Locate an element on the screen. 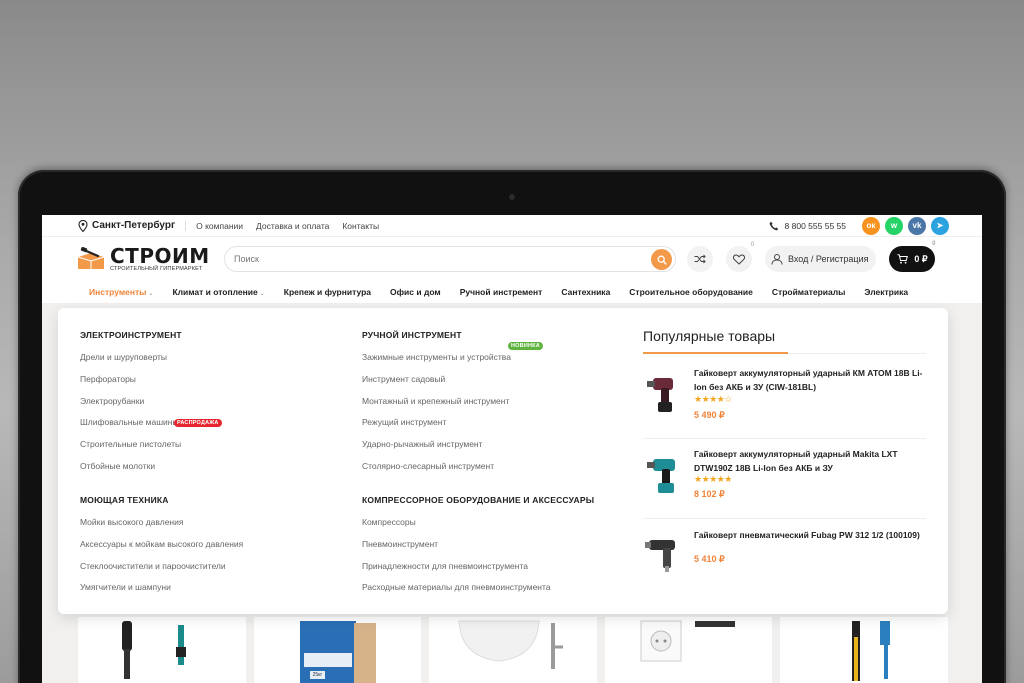 The height and width of the screenshot is (683, 1024). category-tile-materials: 25кг is located at coordinates (337, 650).